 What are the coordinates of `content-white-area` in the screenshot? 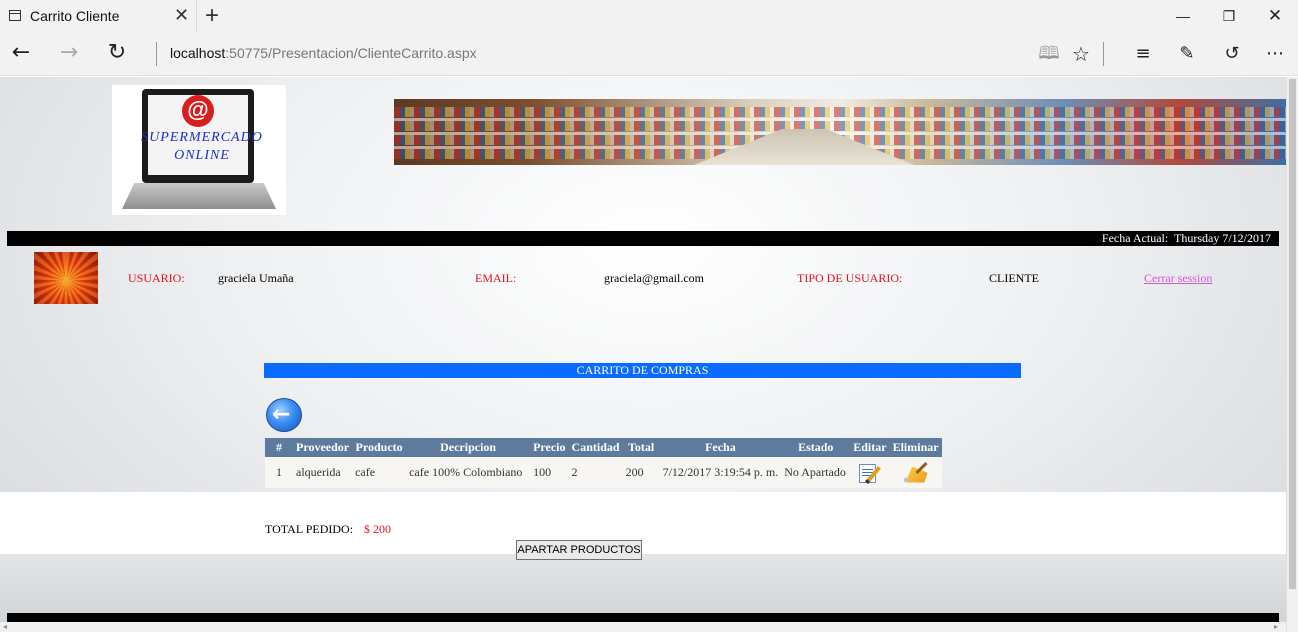 It's located at (643, 523).